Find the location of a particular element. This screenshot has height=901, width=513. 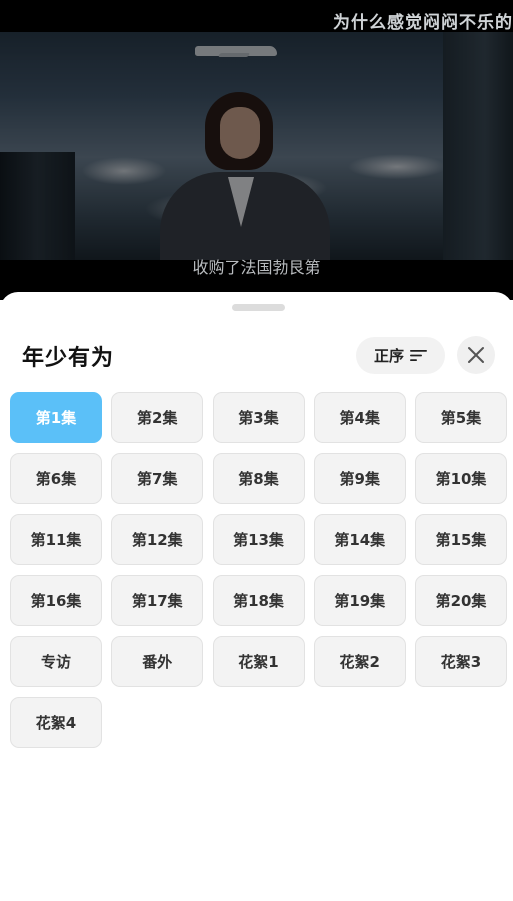

episode-button: 专访 is located at coordinates (56, 661).